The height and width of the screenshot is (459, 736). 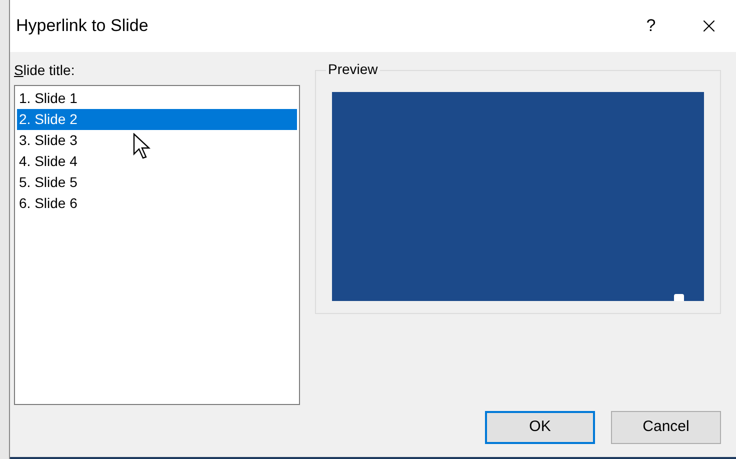 What do you see at coordinates (157, 98) in the screenshot?
I see `slide-list-item: 1. Slide 1` at bounding box center [157, 98].